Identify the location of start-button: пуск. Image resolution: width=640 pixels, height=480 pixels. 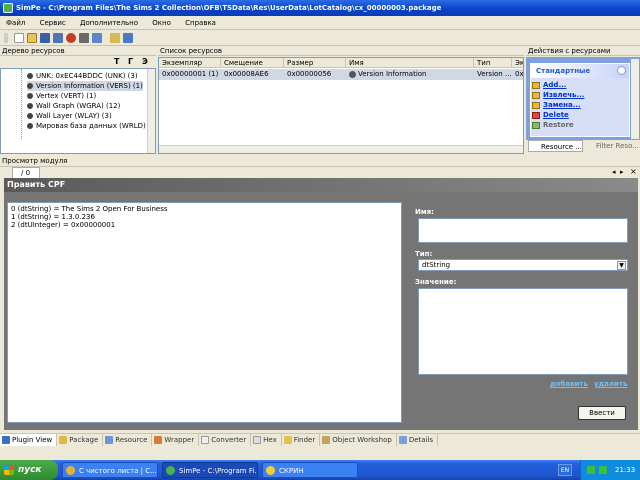
(29, 470).